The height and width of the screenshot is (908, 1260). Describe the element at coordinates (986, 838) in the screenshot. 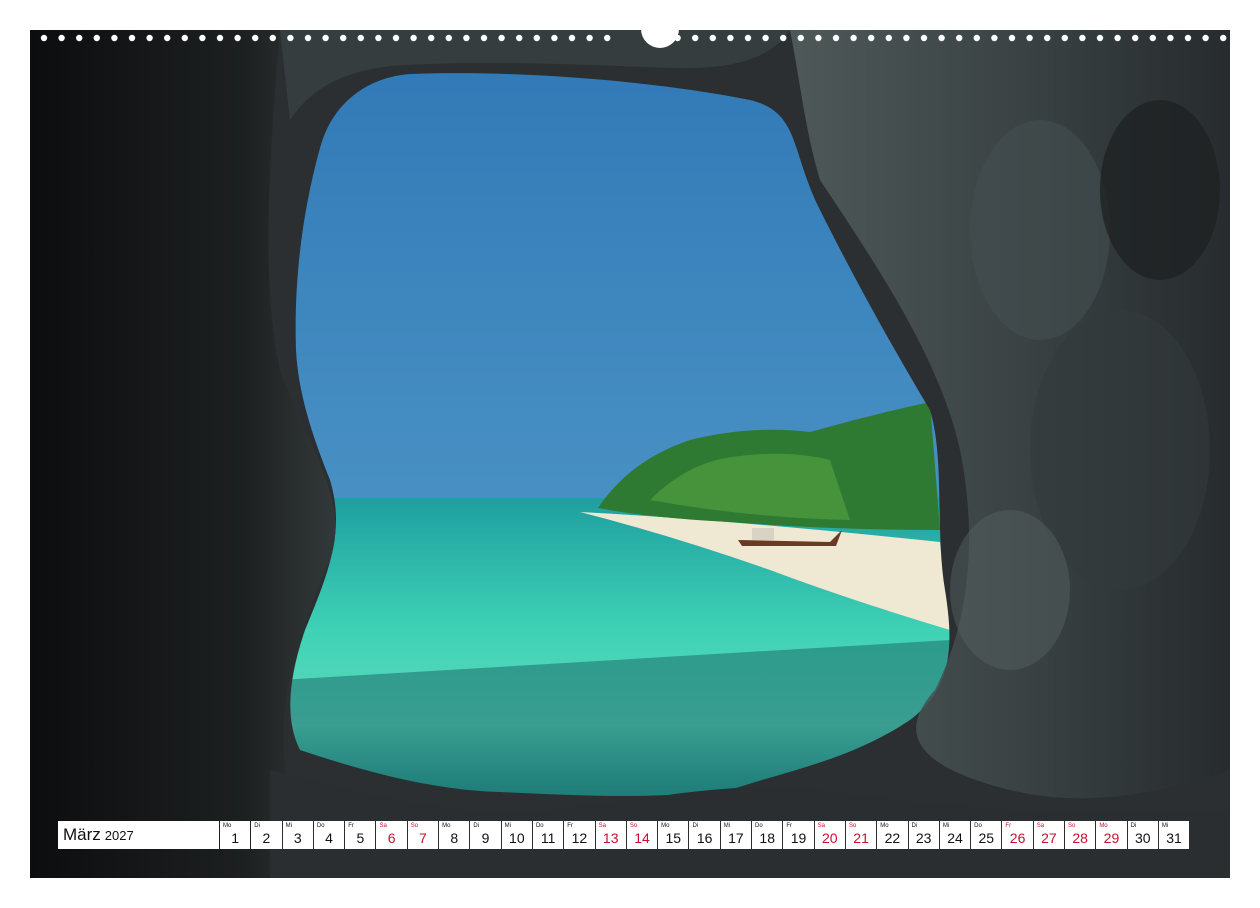

I see `day-number: 25` at that location.